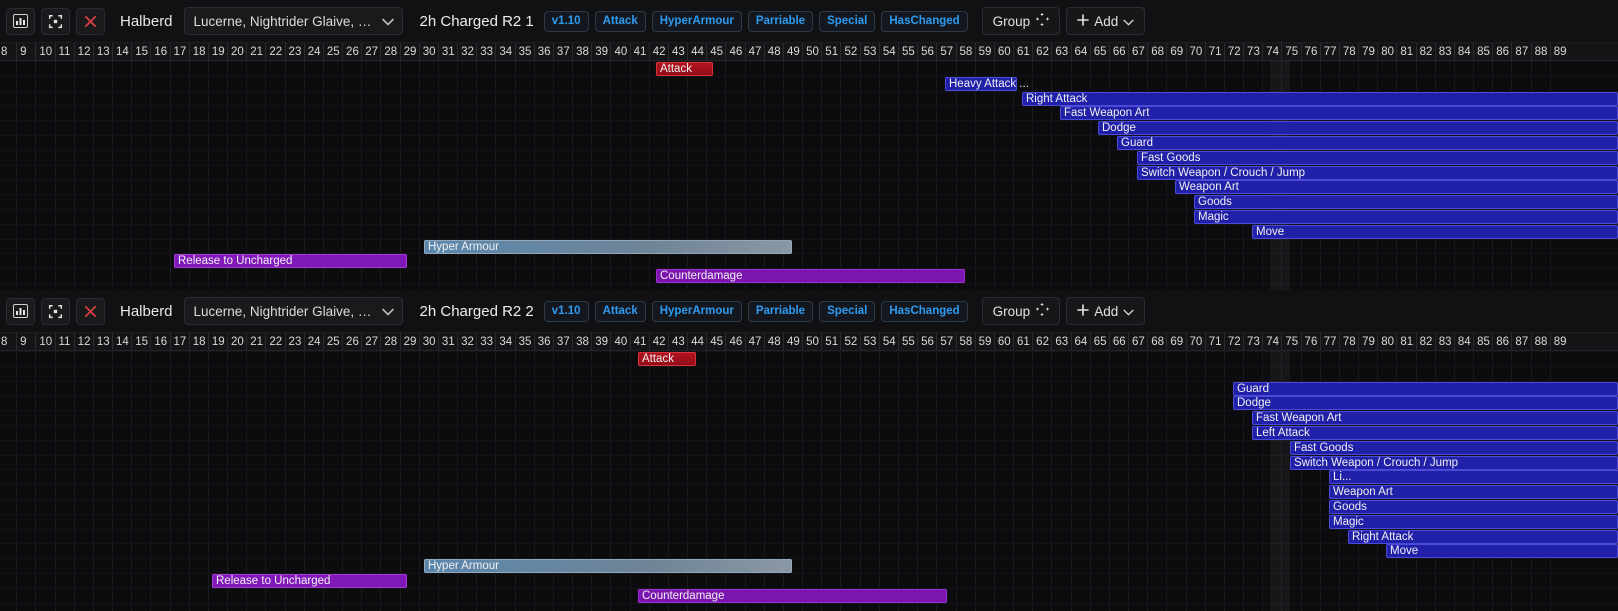 The width and height of the screenshot is (1618, 611). I want to click on timeline-bar-label: Goods, so click(1215, 202).